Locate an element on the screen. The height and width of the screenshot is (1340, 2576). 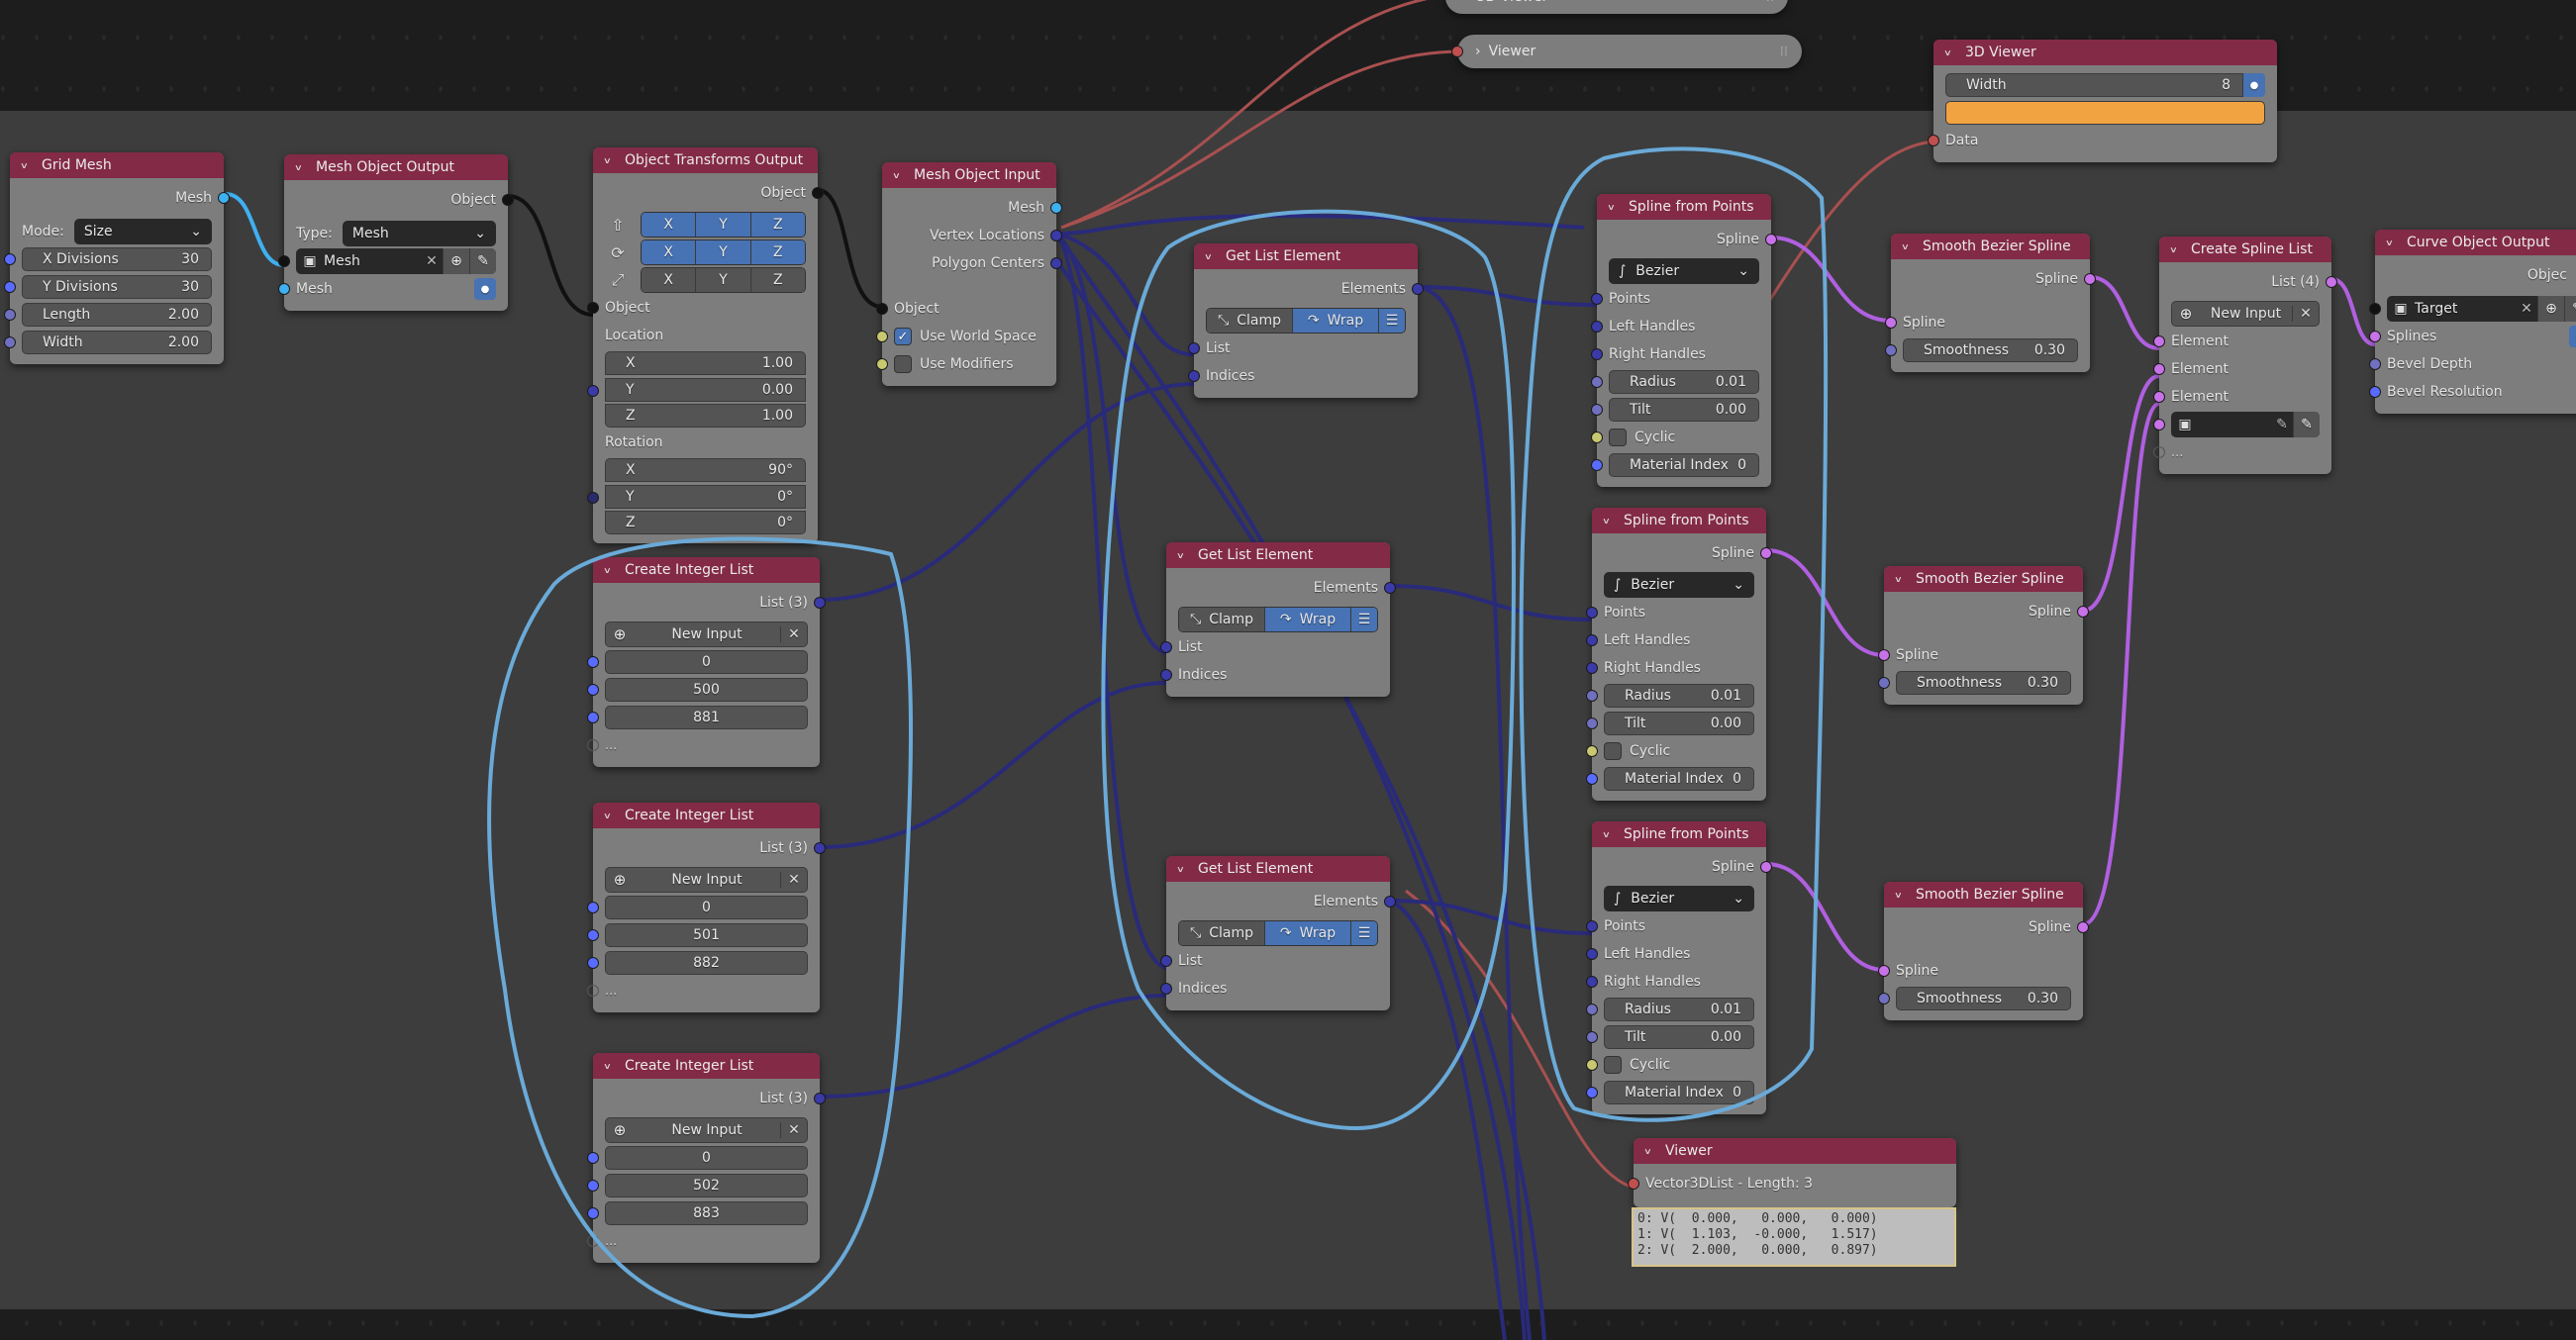
rotation-x-field: X 90° is located at coordinates (706, 470).